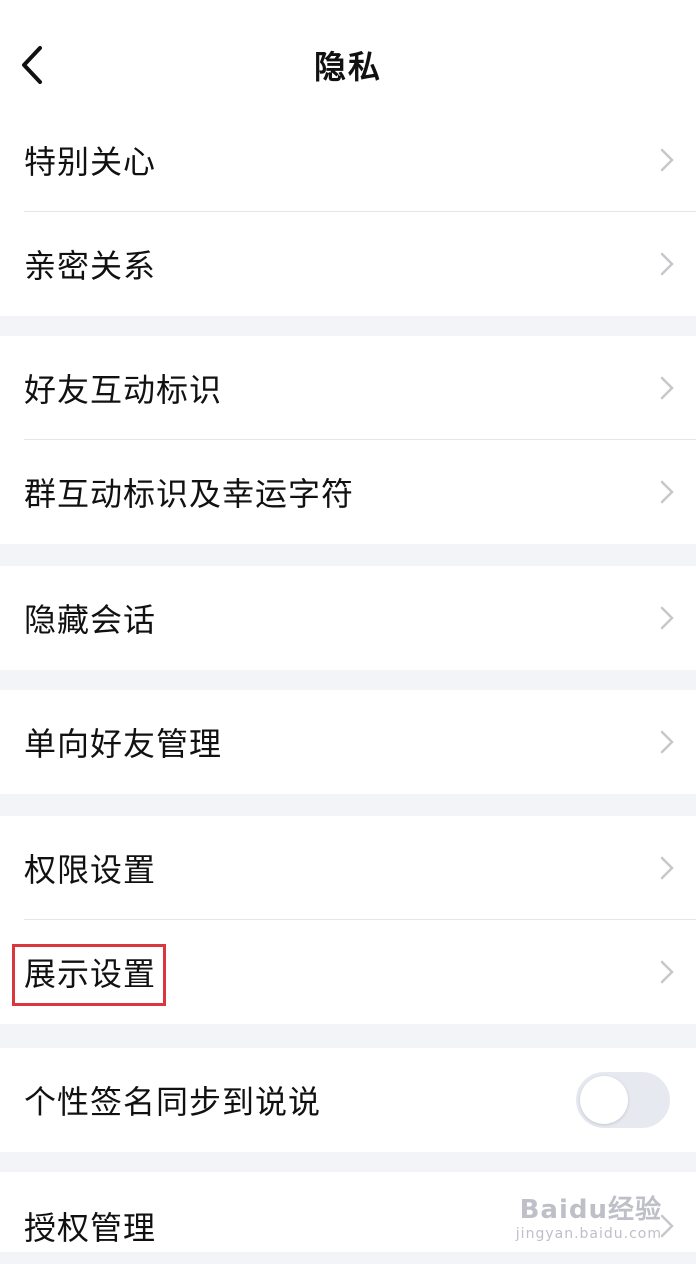  Describe the element at coordinates (348, 388) in the screenshot. I see `settings-row-friend-interaction-badge: 好友互动标识` at that location.